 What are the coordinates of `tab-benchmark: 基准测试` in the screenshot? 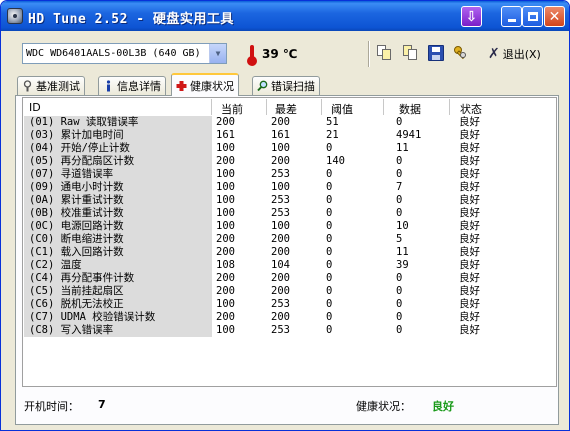 It's located at (51, 85).